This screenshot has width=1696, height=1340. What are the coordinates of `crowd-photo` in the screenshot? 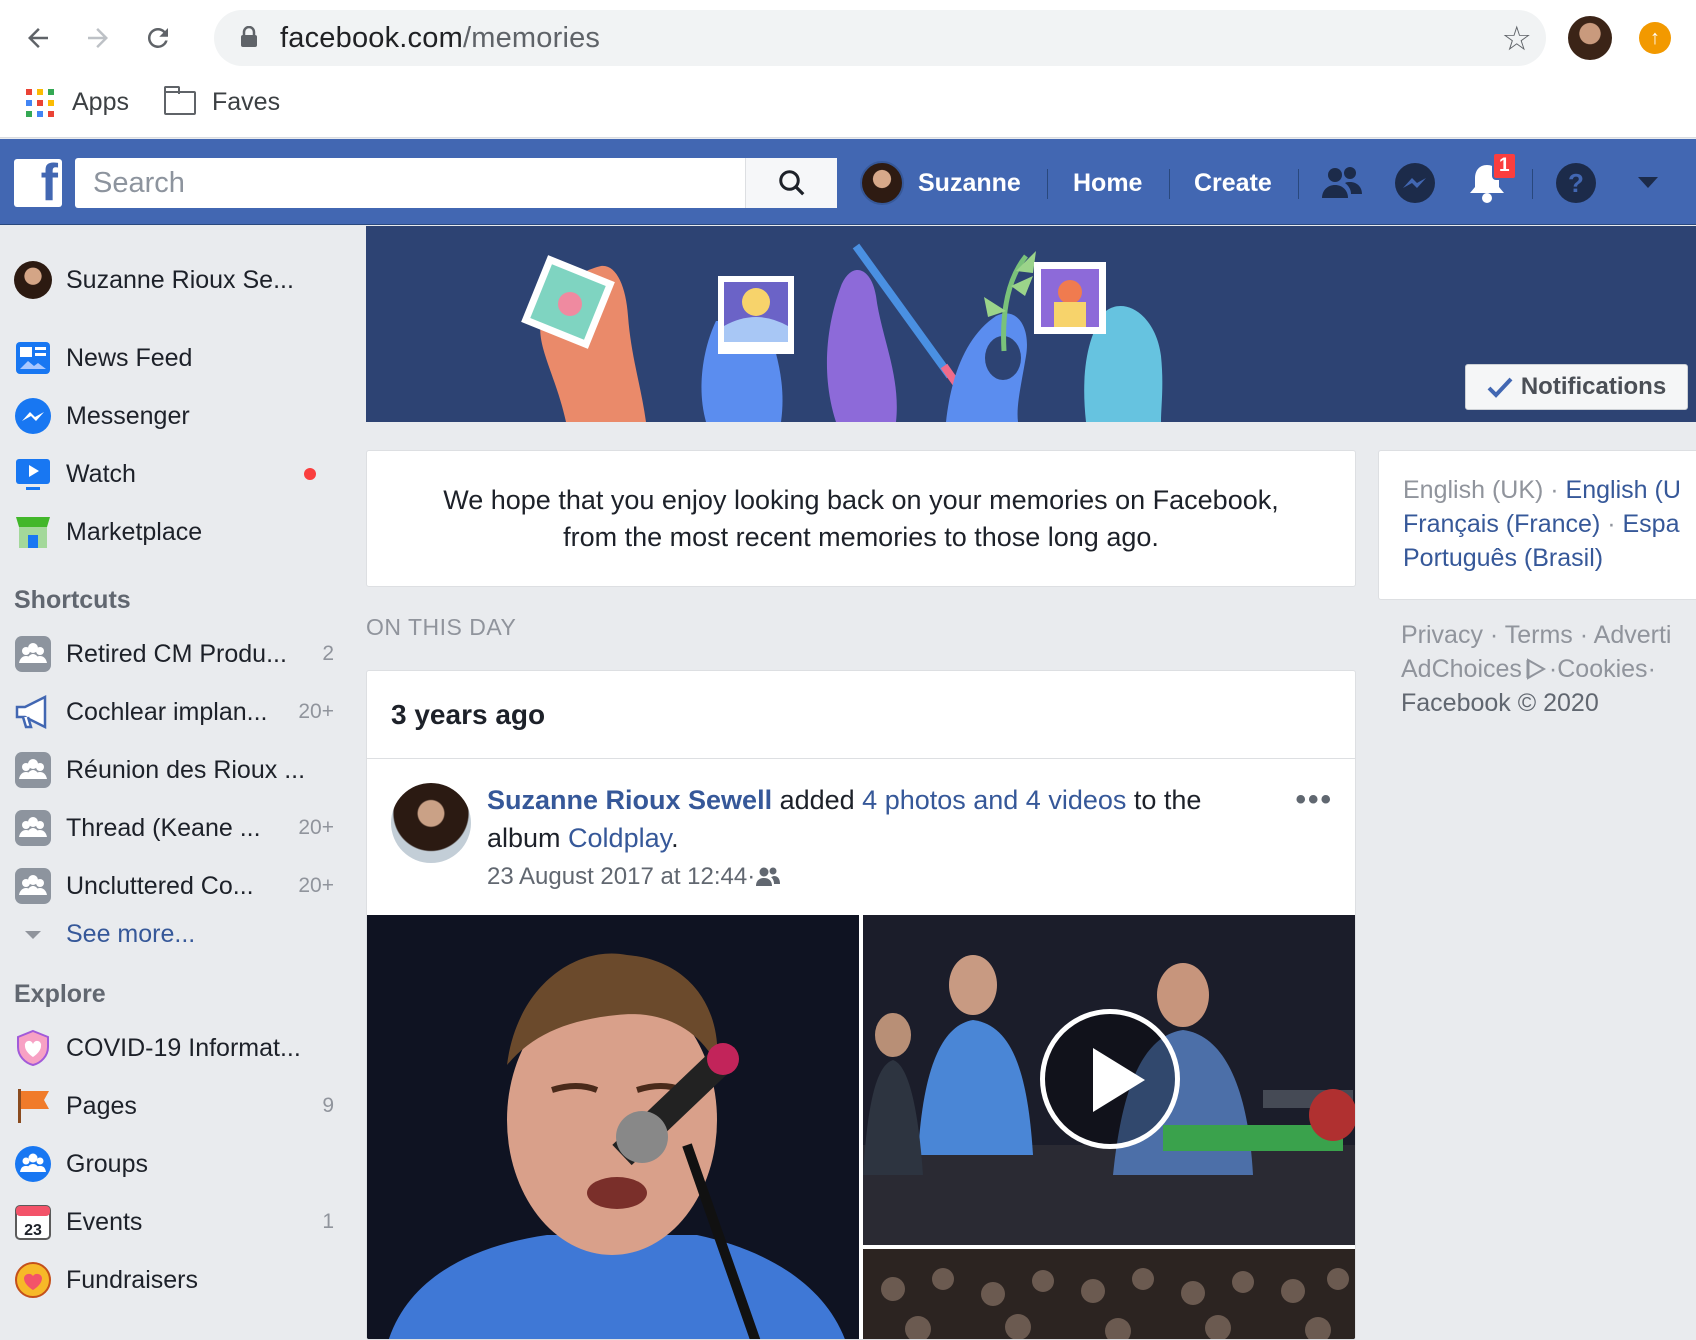 It's located at (1109, 1294).